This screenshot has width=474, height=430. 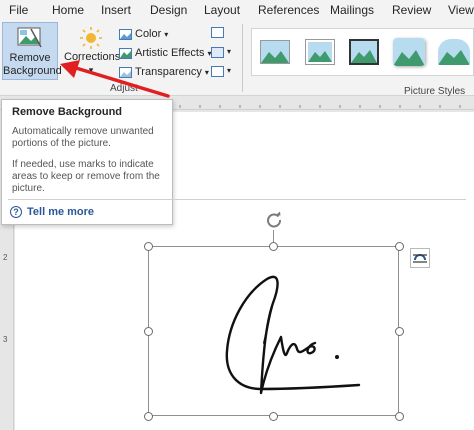 What do you see at coordinates (32, 51) in the screenshot?
I see `remove-background-button: Remove Background` at bounding box center [32, 51].